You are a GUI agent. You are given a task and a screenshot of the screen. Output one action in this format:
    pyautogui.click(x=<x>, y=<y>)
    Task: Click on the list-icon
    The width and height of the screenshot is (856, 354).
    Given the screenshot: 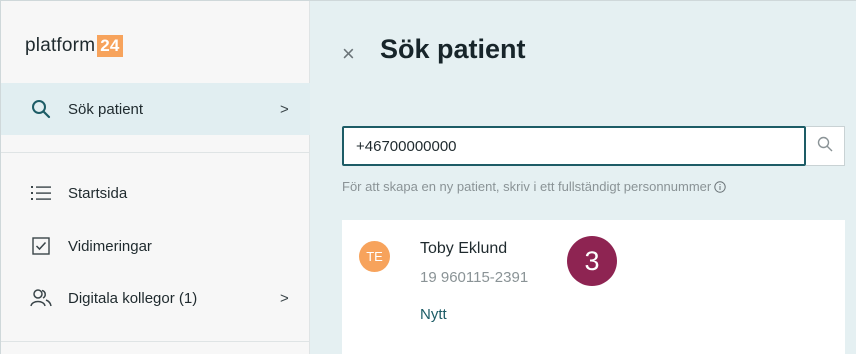 What is the action you would take?
    pyautogui.click(x=41, y=193)
    